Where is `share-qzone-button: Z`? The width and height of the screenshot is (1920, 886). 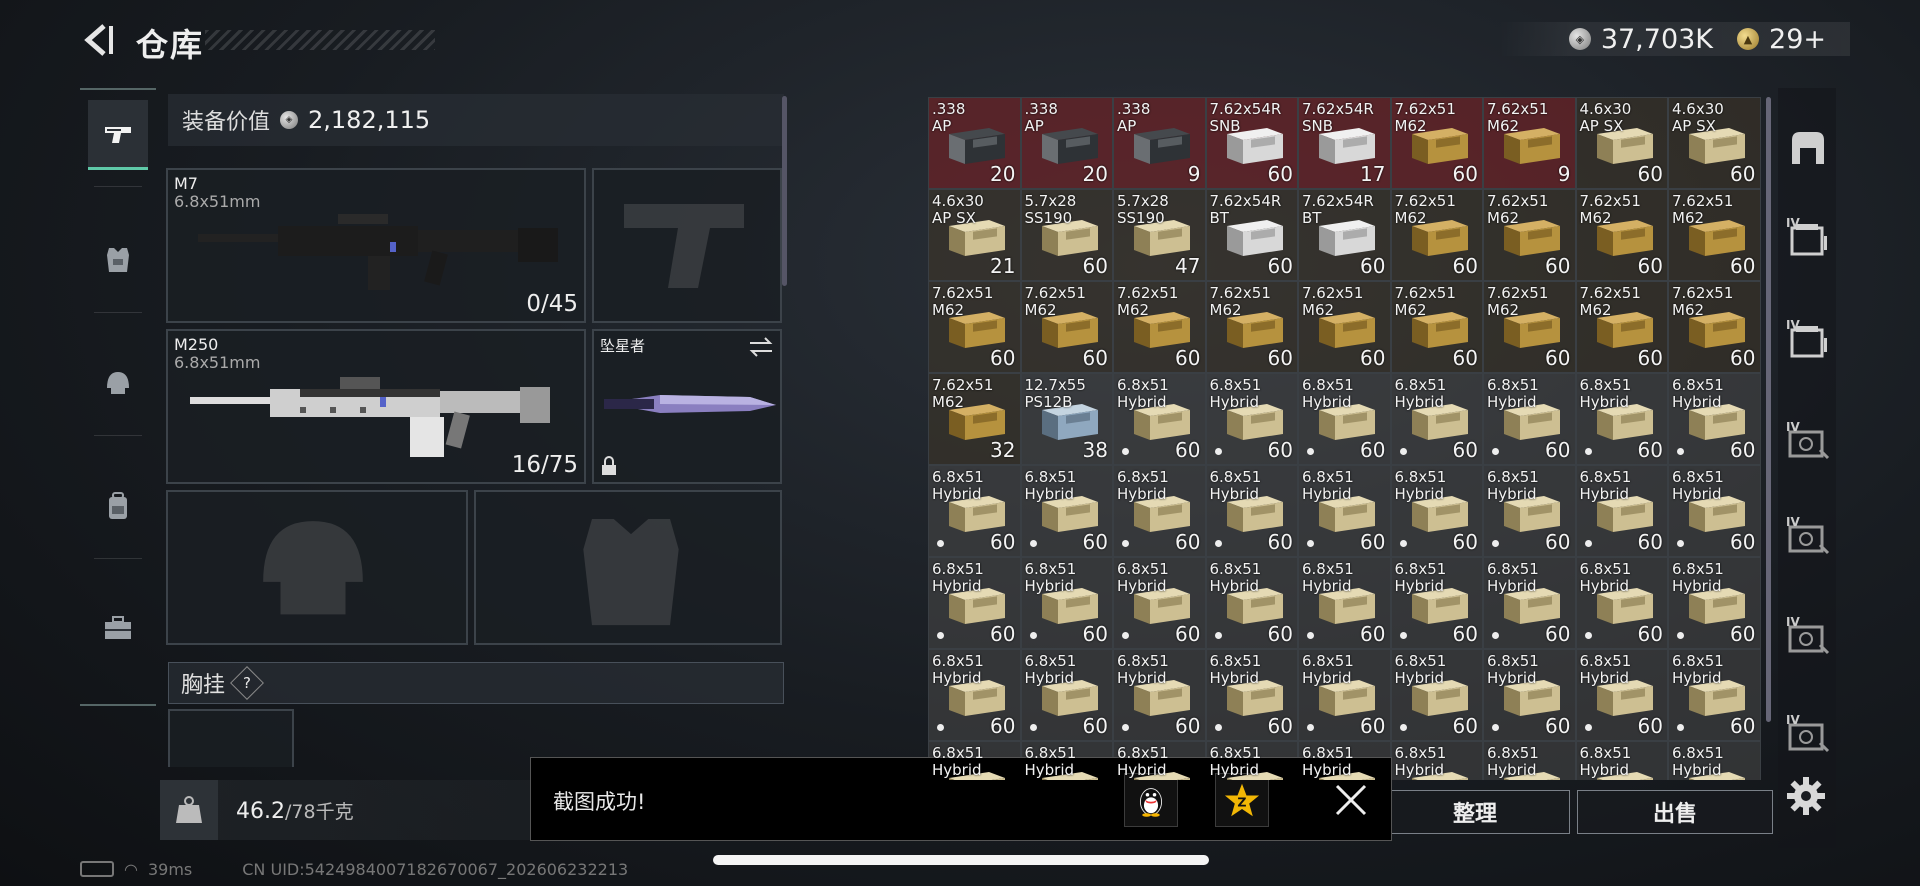
share-qzone-button: Z is located at coordinates (1242, 800).